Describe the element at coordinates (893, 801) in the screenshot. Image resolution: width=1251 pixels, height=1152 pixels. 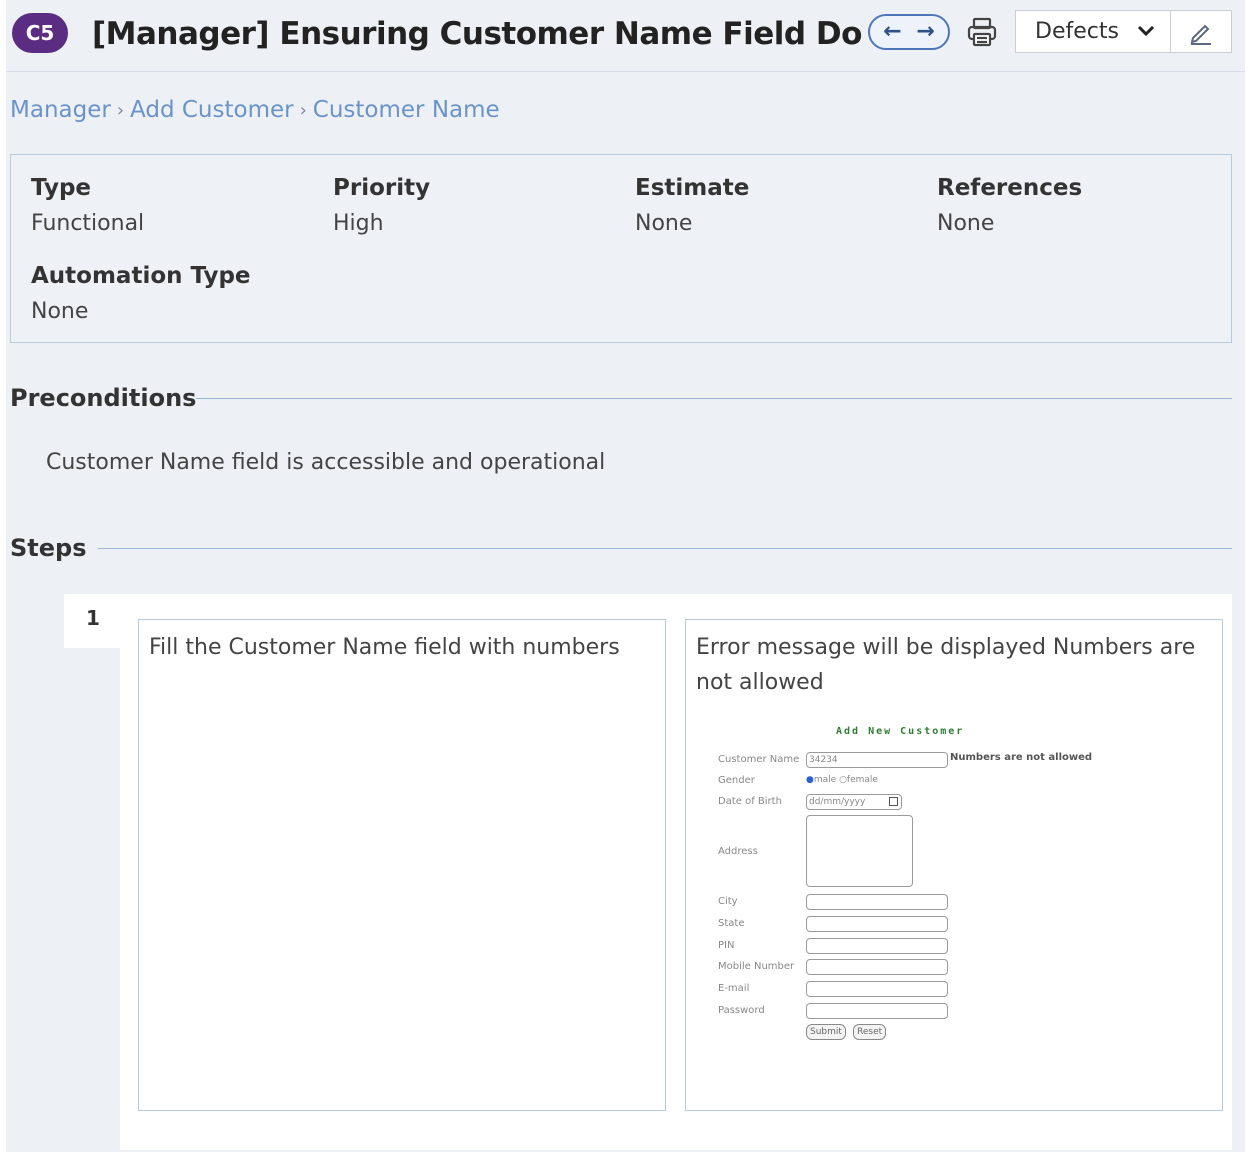
I see `calendar-icon` at that location.